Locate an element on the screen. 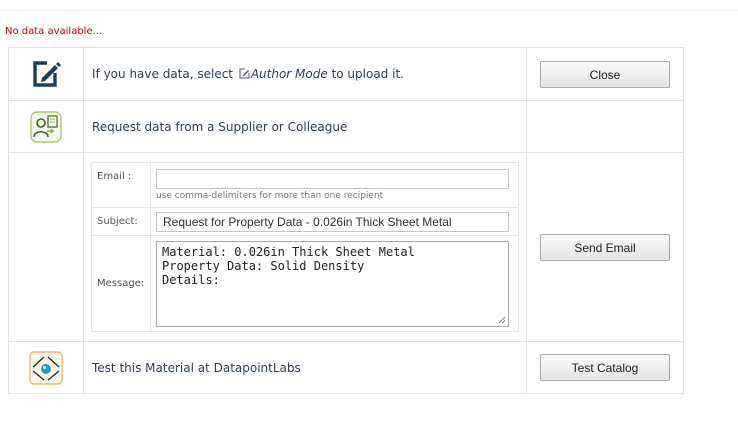 The height and width of the screenshot is (423, 738). close-button-cell: Close is located at coordinates (605, 74).